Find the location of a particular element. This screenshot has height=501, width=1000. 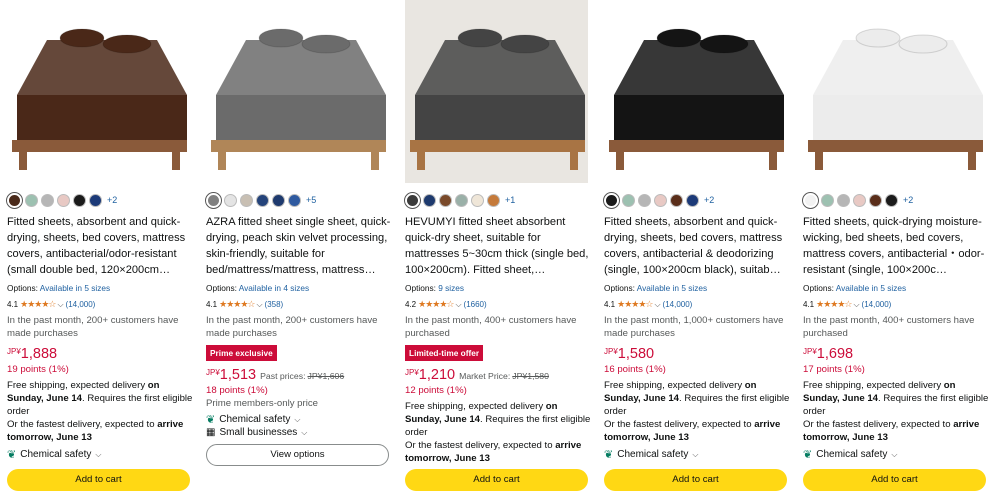

reference-price: Past prices: JP¥1,606 is located at coordinates (302, 376).